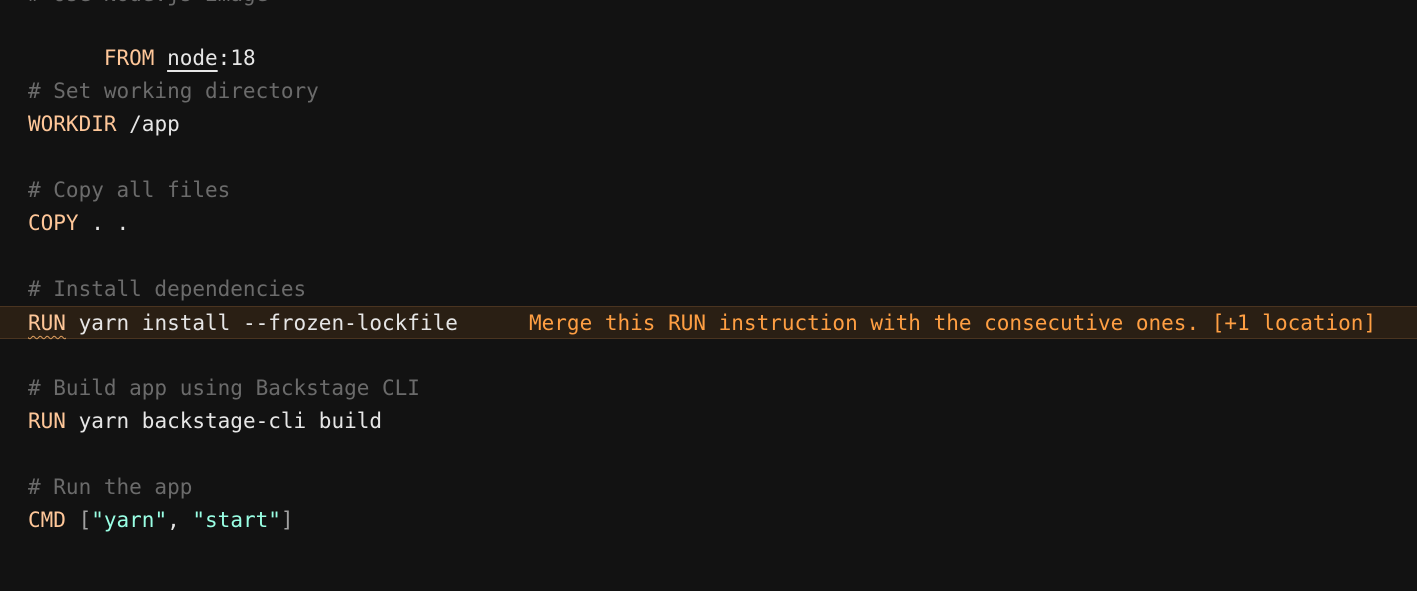 The image size is (1417, 591). I want to click on code-line-run-build: RUN yarn backstage-cli build, so click(708, 421).